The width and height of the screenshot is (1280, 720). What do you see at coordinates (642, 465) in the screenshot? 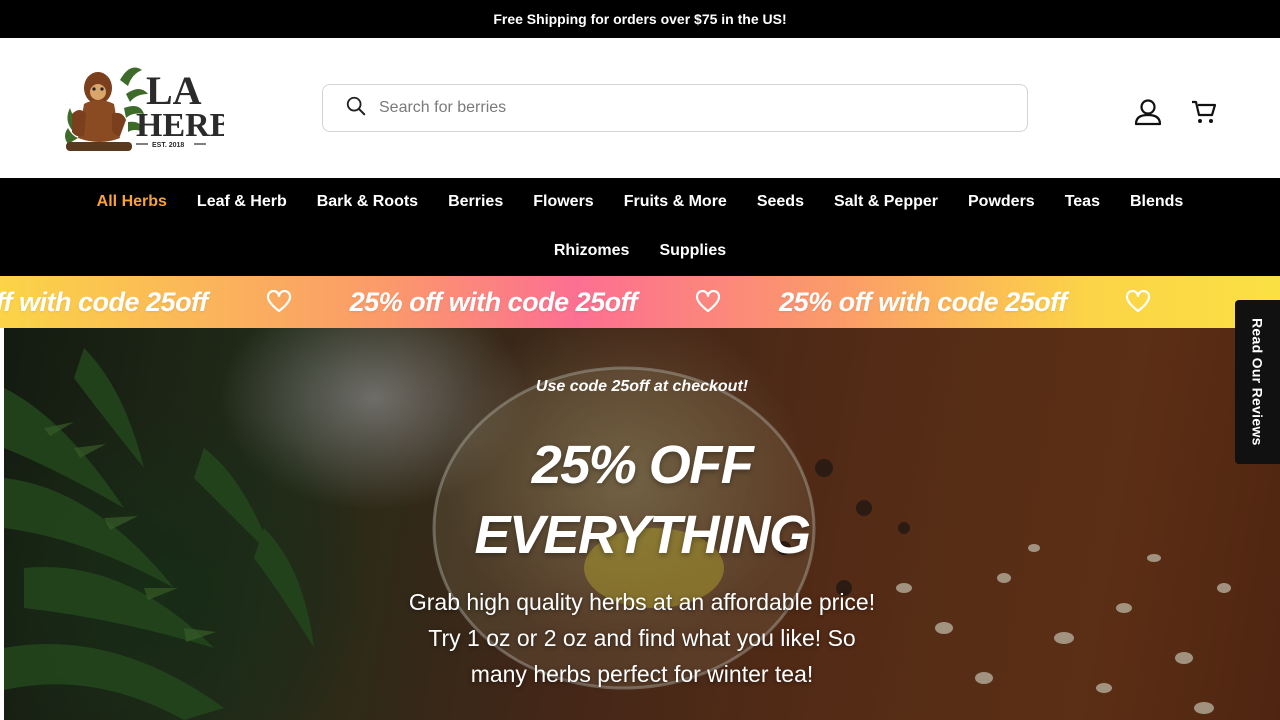
I see `hero-title-line-1: 25% OFF` at bounding box center [642, 465].